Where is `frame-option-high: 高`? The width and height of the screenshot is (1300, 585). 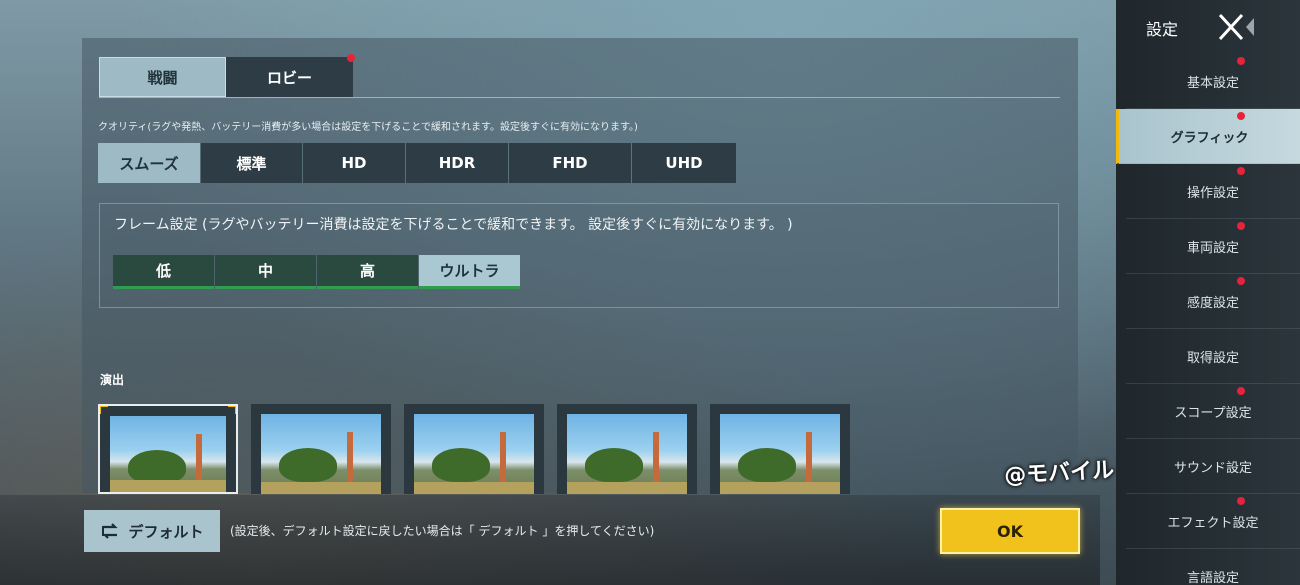
frame-option-high: 高 is located at coordinates (367, 272).